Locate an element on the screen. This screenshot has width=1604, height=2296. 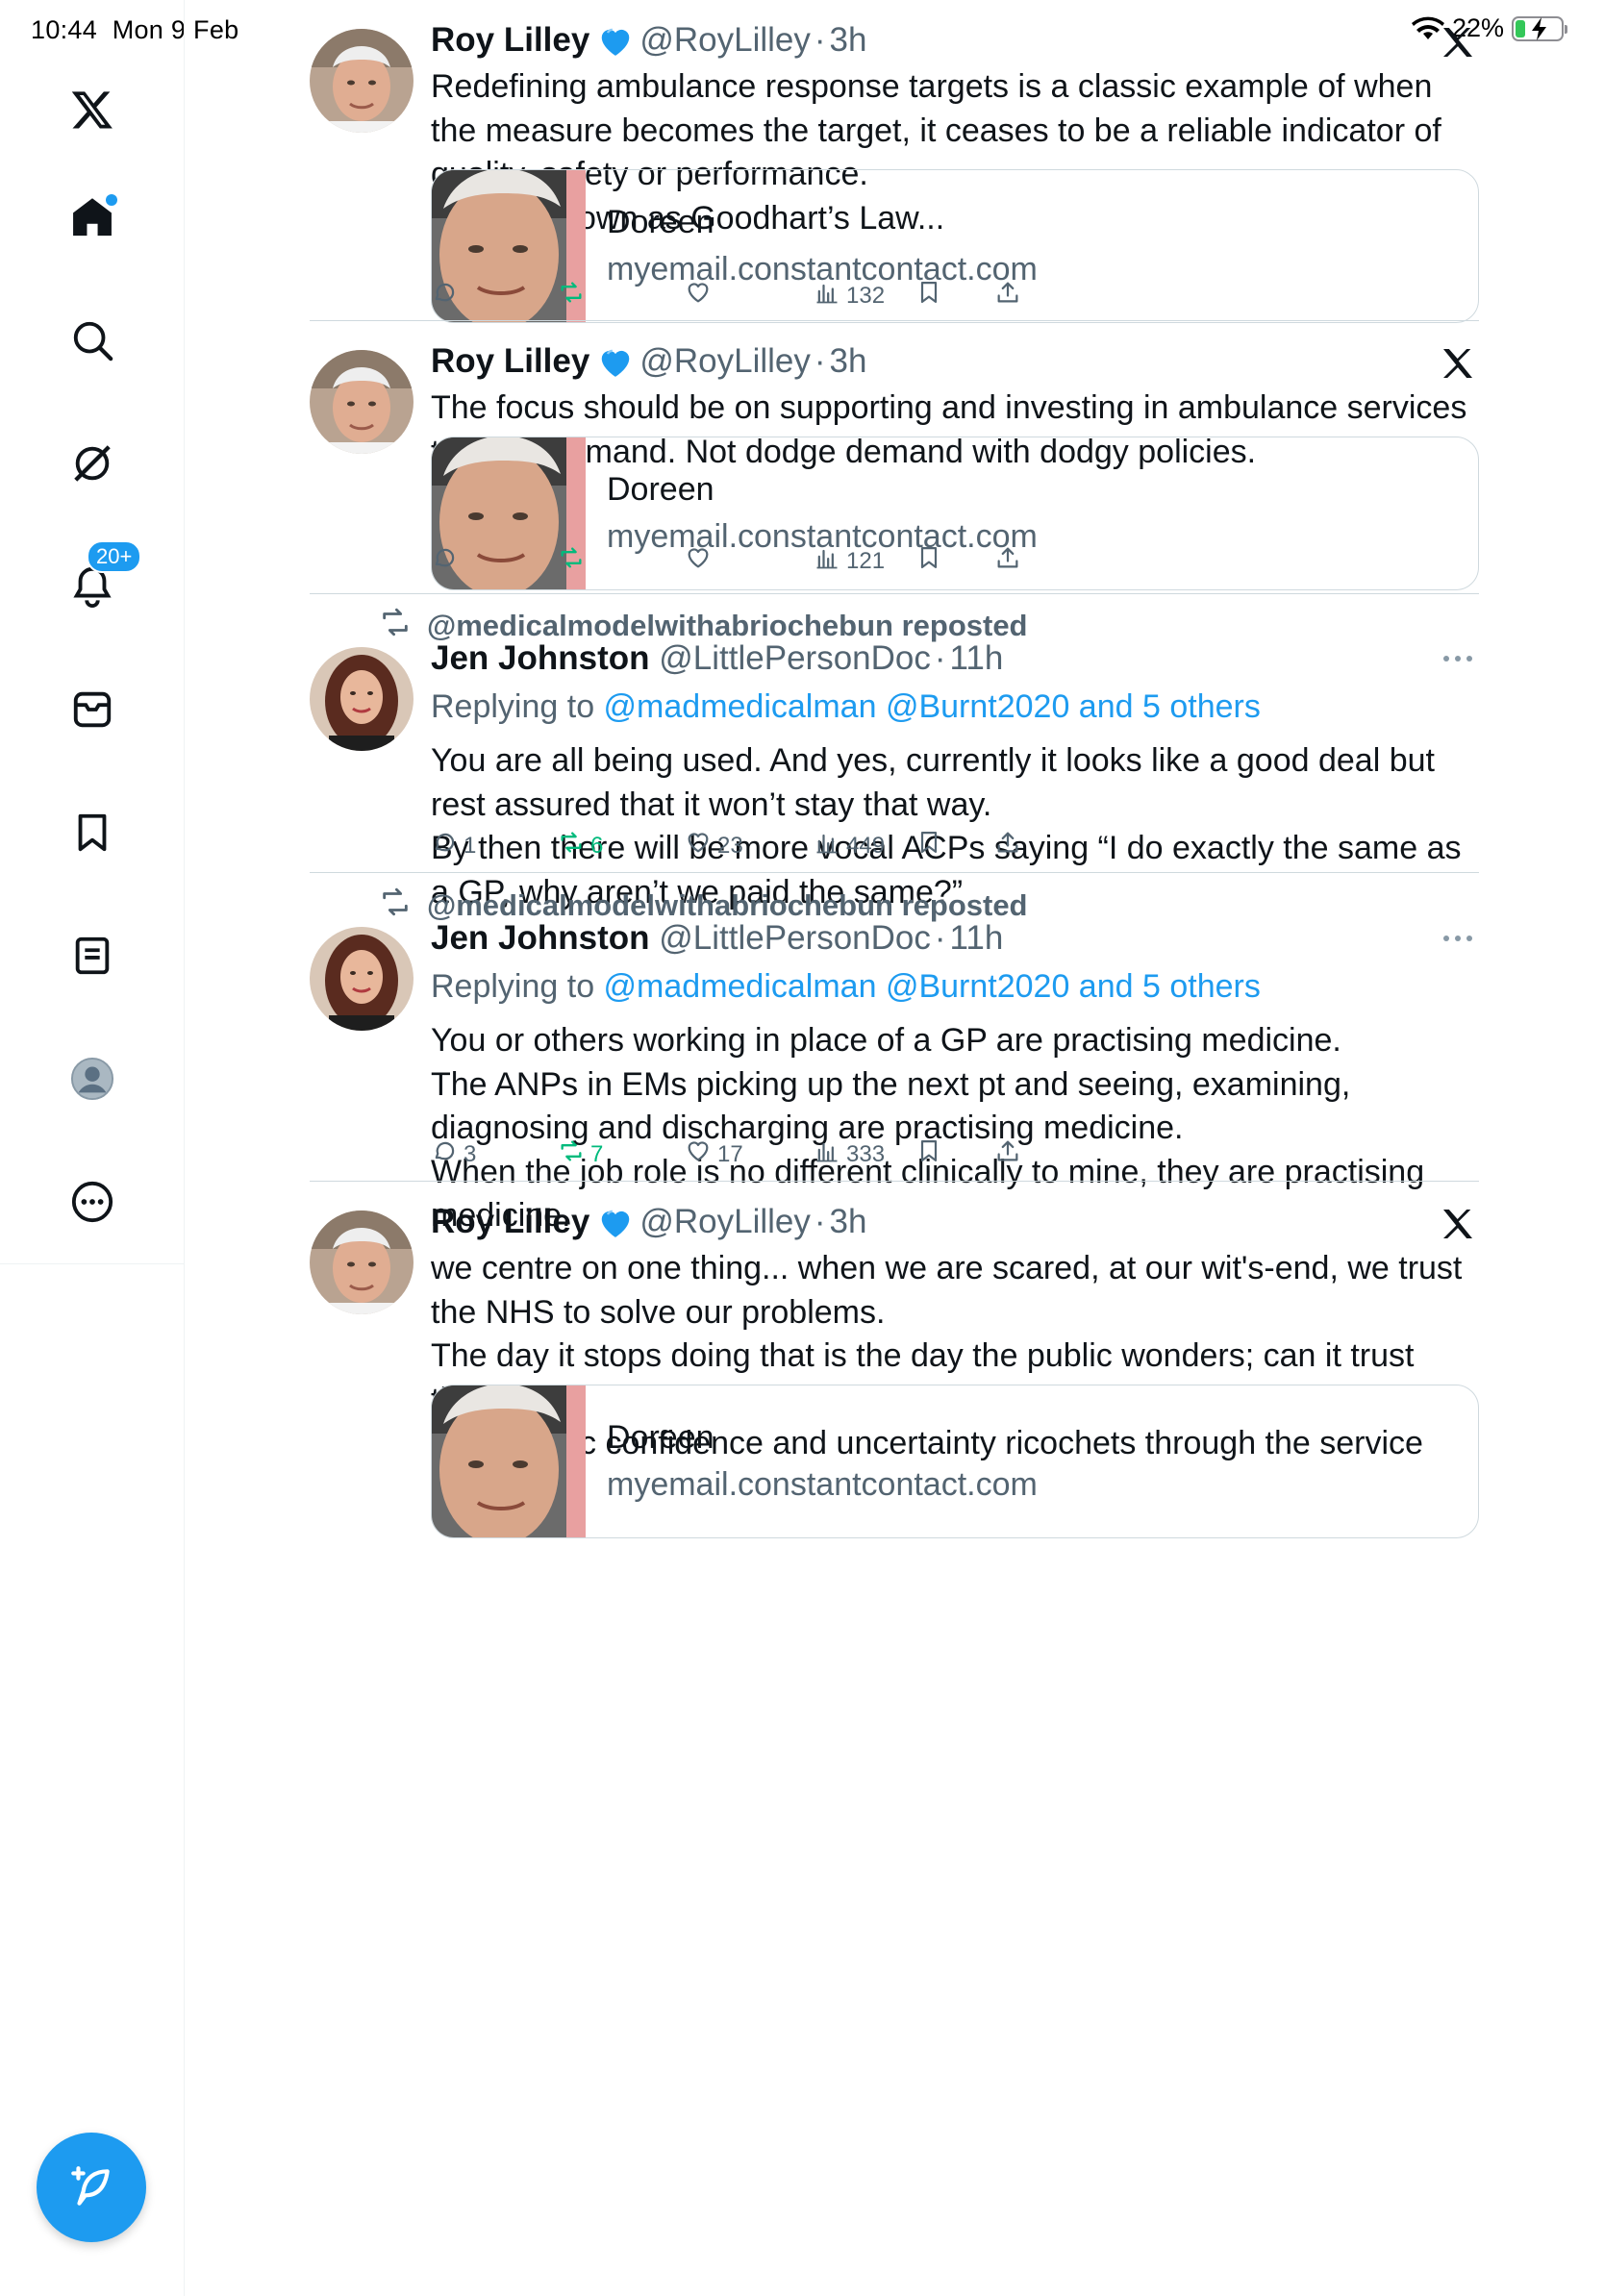
notifications-icon: 20+ is located at coordinates (102, 577).